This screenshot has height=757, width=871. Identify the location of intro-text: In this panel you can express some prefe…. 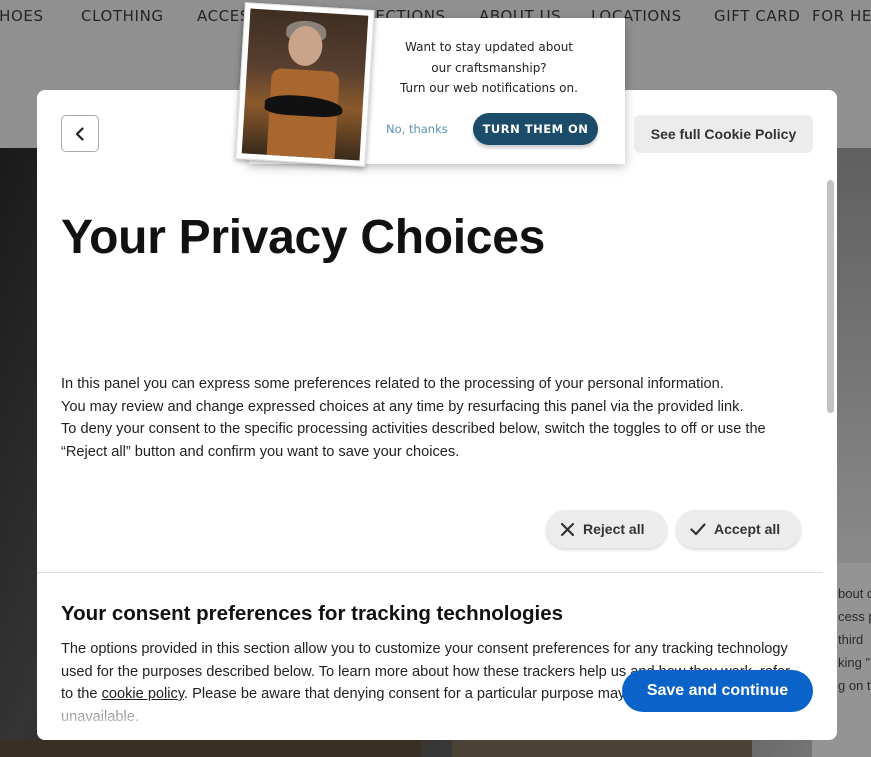
(433, 418).